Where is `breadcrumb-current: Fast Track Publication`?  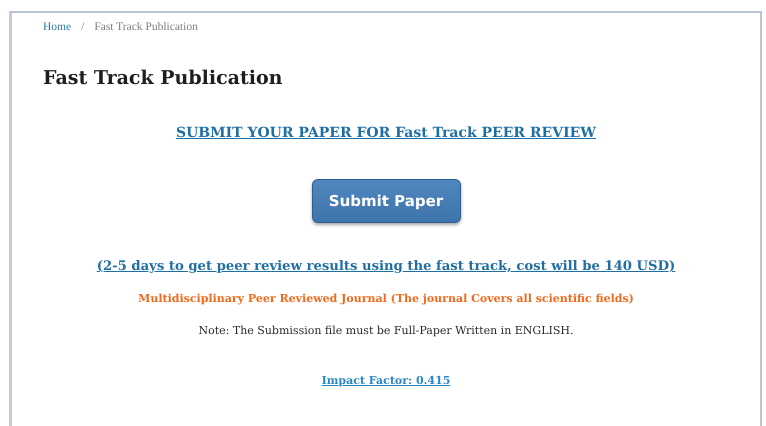 breadcrumb-current: Fast Track Publication is located at coordinates (146, 27).